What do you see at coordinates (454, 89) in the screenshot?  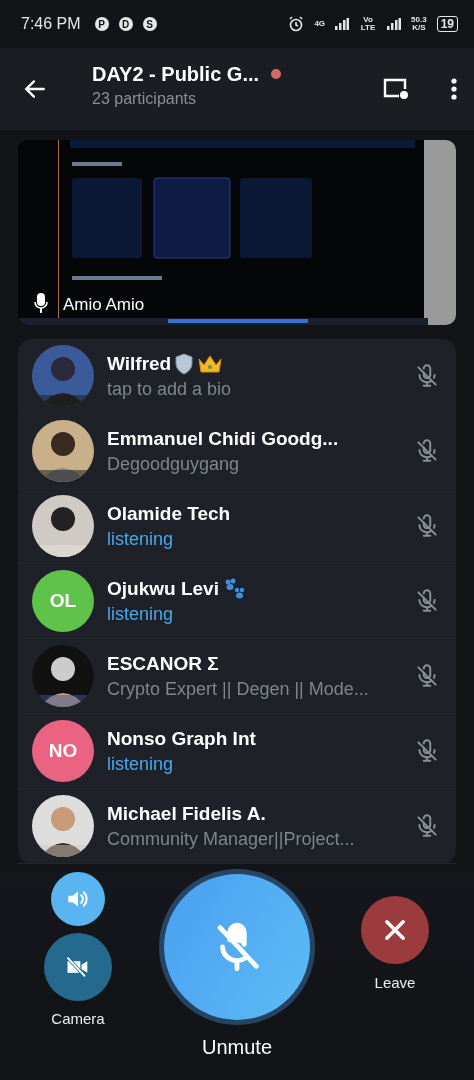 I see `more-button` at bounding box center [454, 89].